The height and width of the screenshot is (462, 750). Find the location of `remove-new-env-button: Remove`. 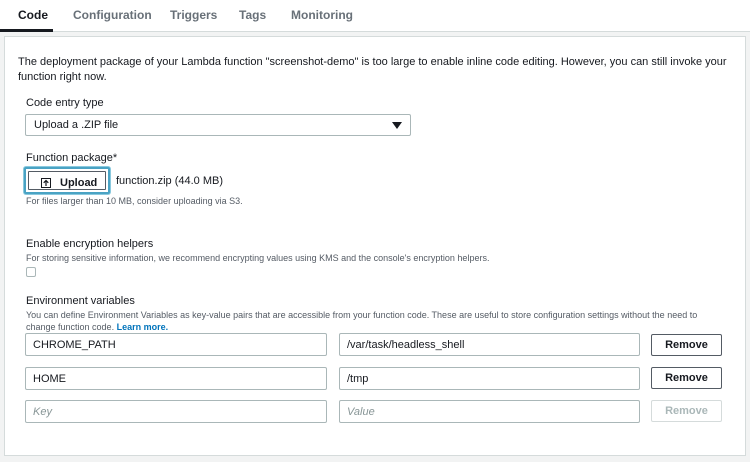

remove-new-env-button: Remove is located at coordinates (686, 411).